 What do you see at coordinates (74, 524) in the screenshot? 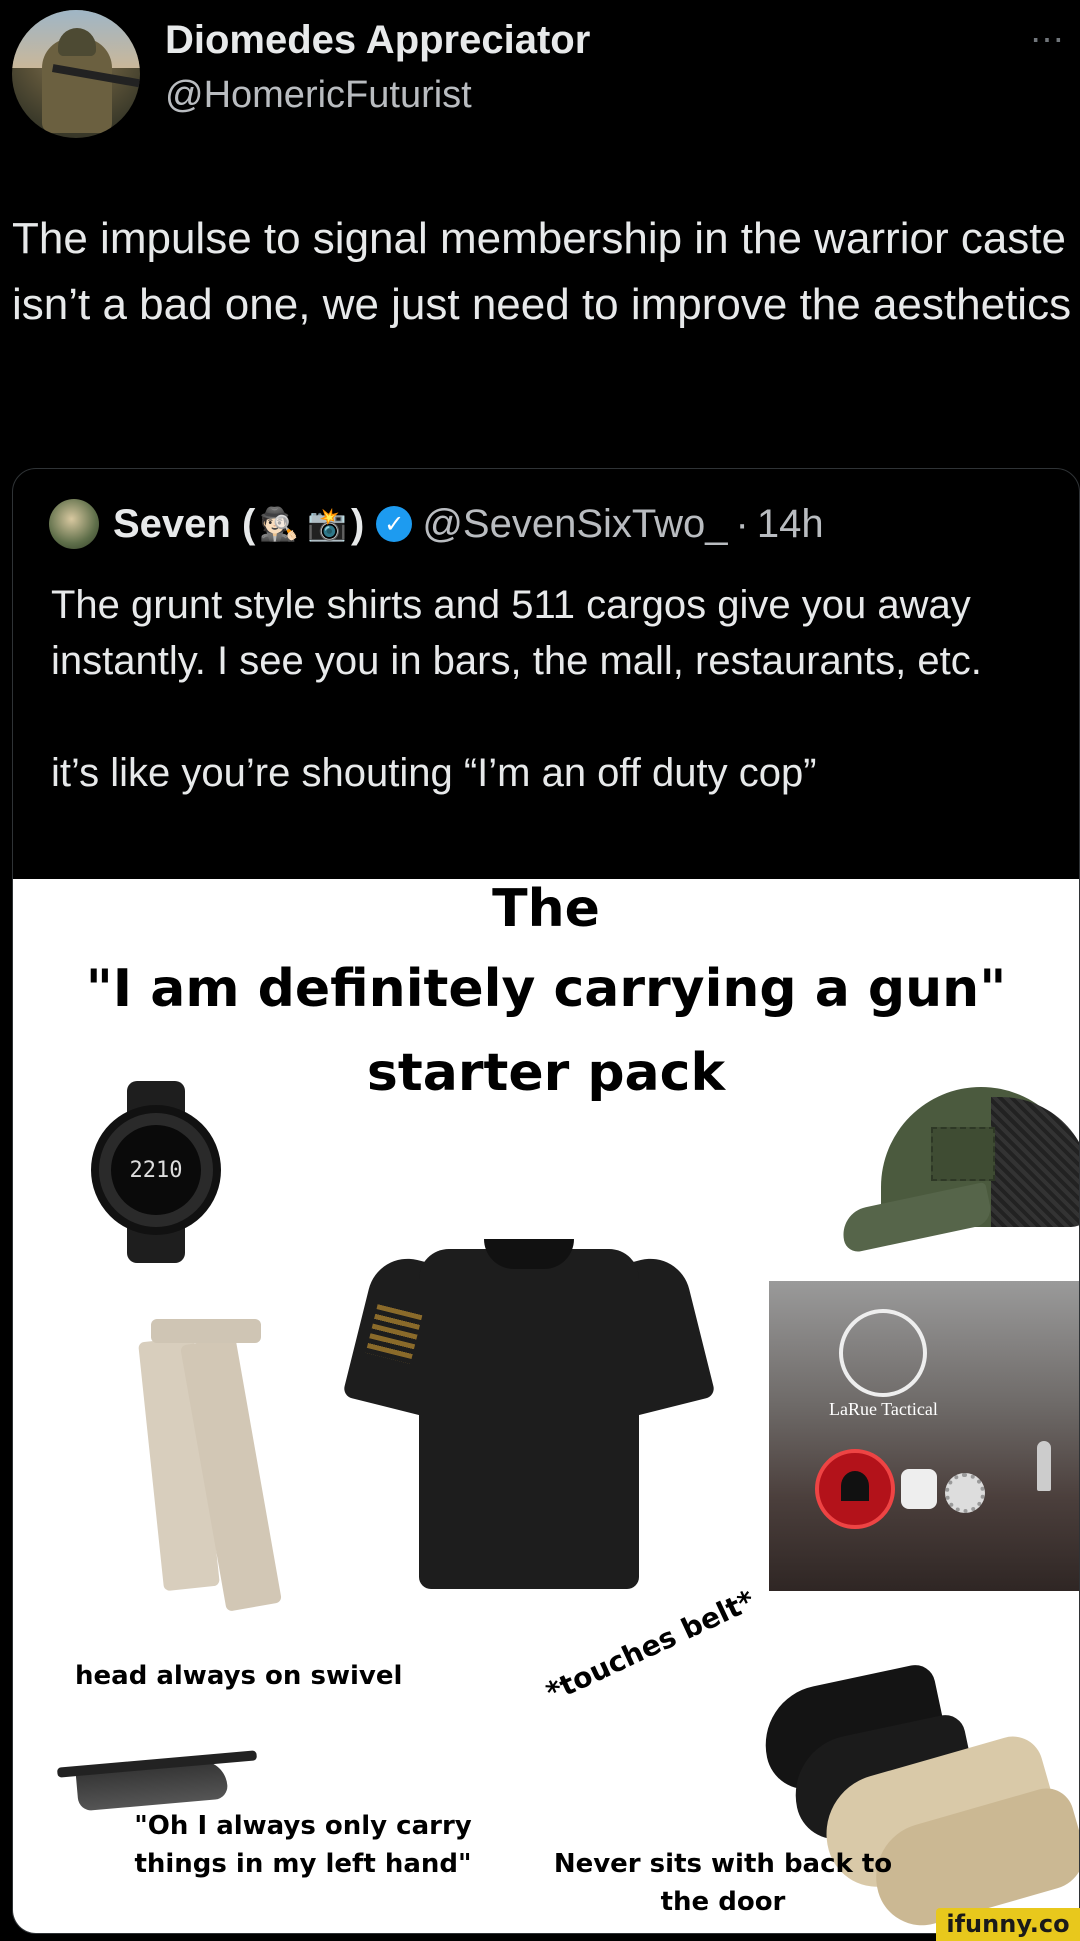
I see `quoted-avatar` at bounding box center [74, 524].